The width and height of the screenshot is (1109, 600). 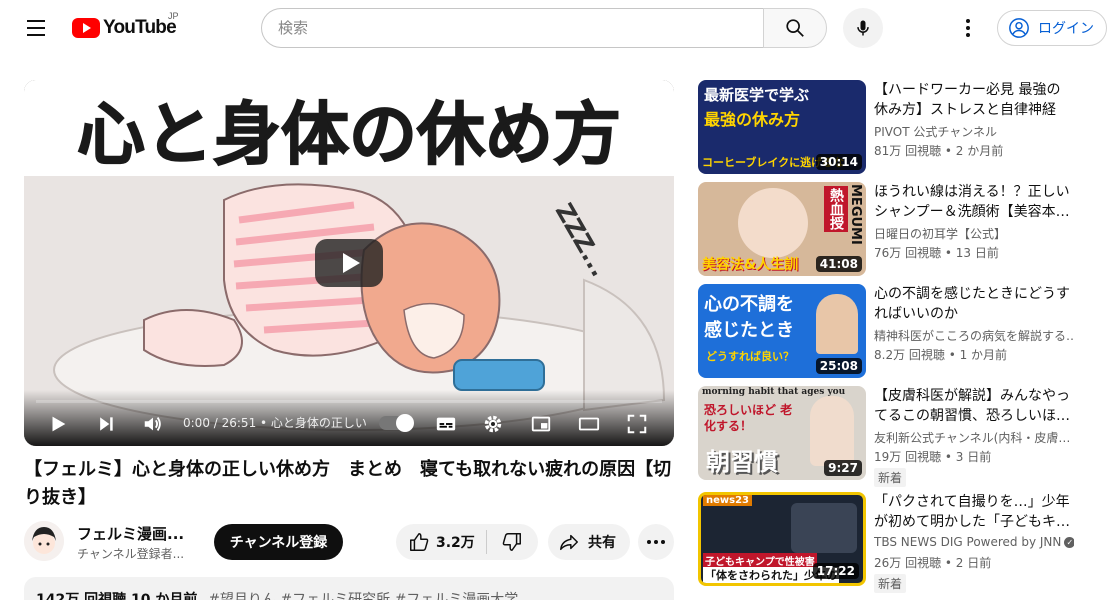 What do you see at coordinates (1066, 29) in the screenshot?
I see `login-label: ログイン` at bounding box center [1066, 29].